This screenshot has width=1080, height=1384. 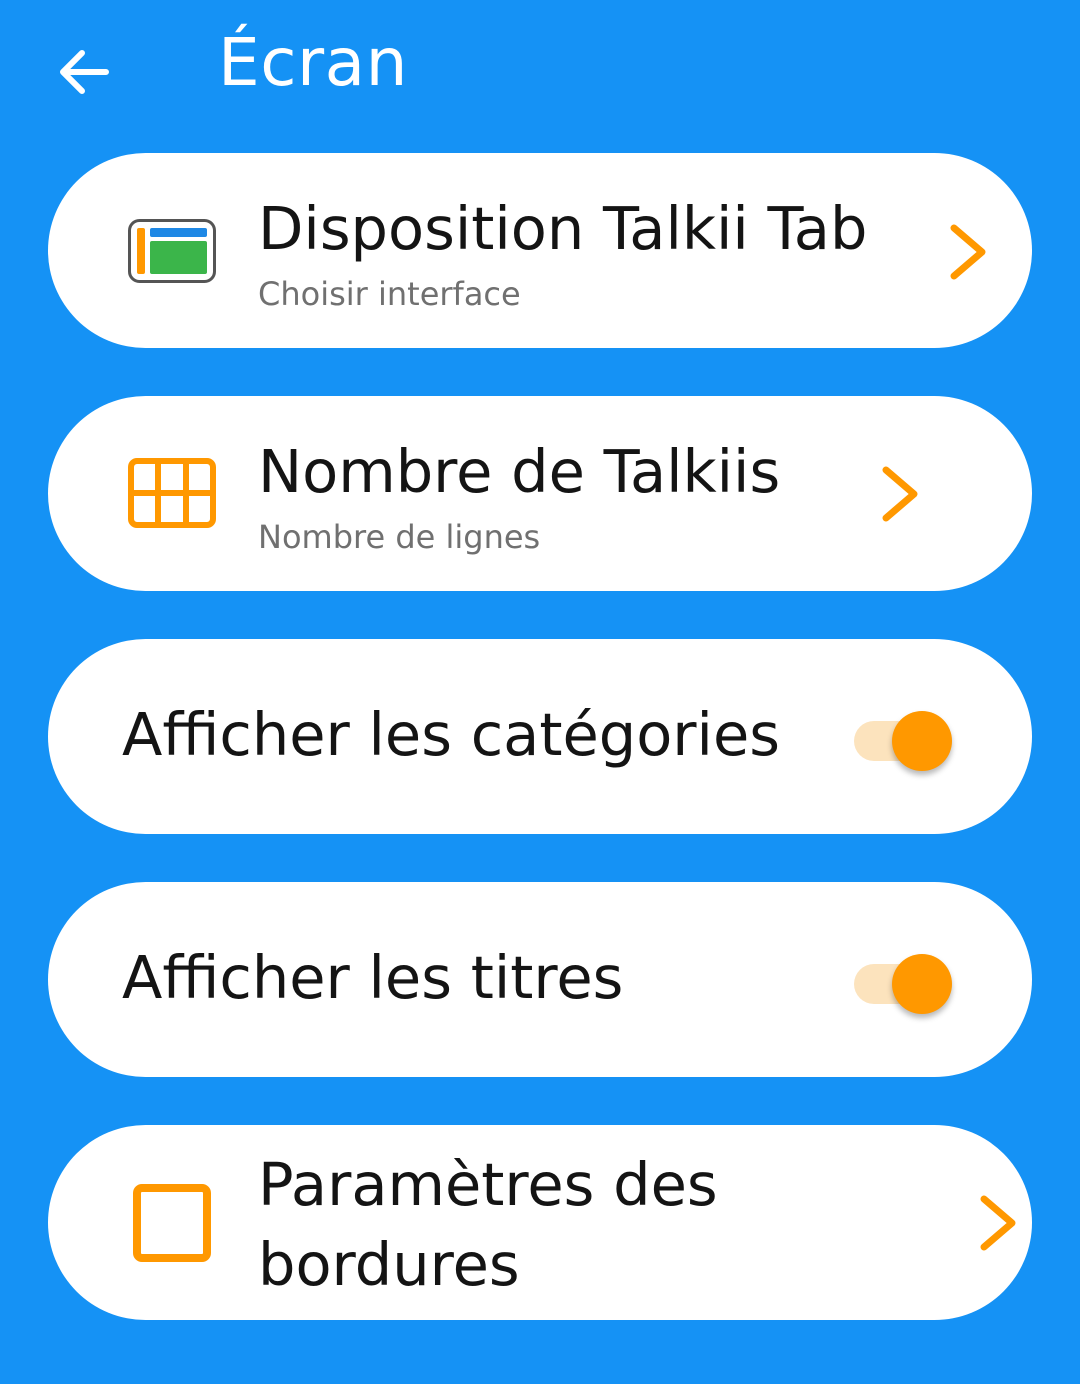 I want to click on show-categories-row: Afficher les catégories, so click(x=540, y=736).